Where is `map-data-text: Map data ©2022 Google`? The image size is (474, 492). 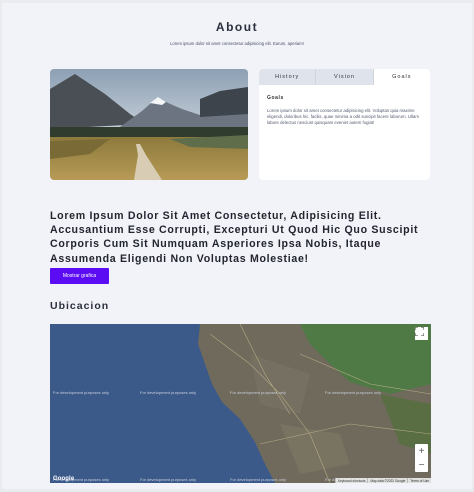
map-data-text: Map data ©2022 Google is located at coordinates (387, 480).